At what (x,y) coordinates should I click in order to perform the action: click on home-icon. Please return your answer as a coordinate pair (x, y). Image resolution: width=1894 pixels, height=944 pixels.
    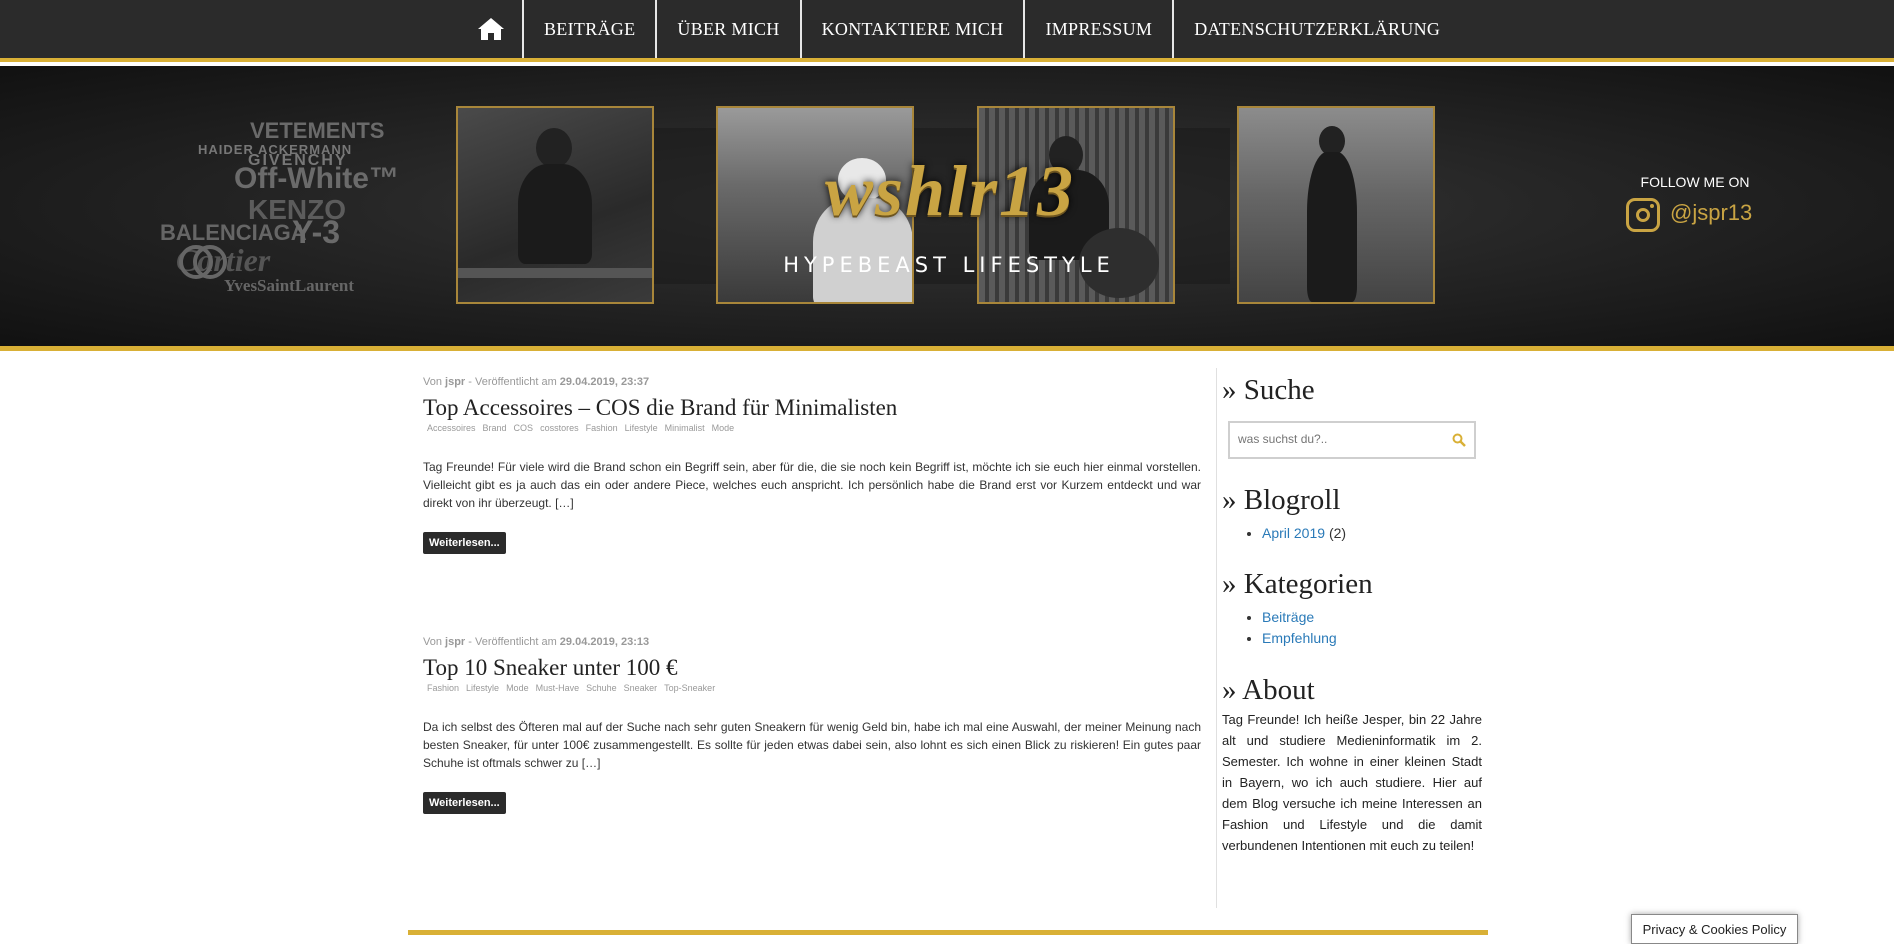
    Looking at the image, I should click on (491, 29).